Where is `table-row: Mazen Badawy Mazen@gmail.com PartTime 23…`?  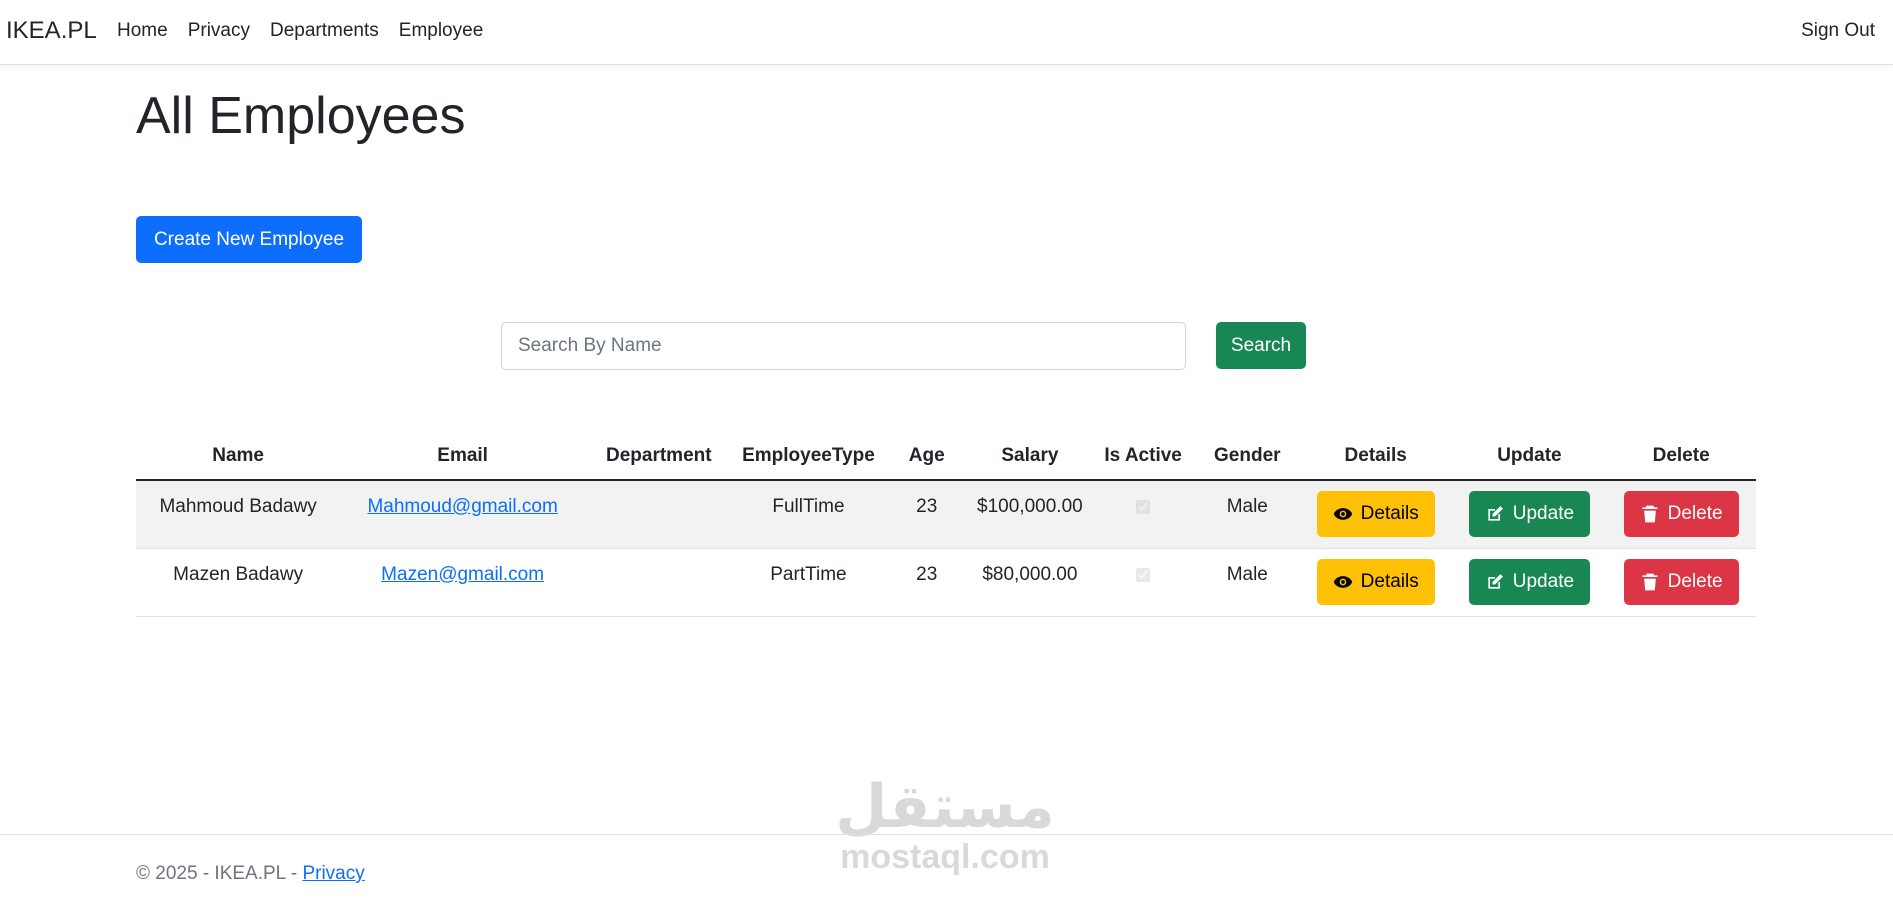
table-row: Mazen Badawy Mazen@gmail.com PartTime 23… is located at coordinates (946, 582).